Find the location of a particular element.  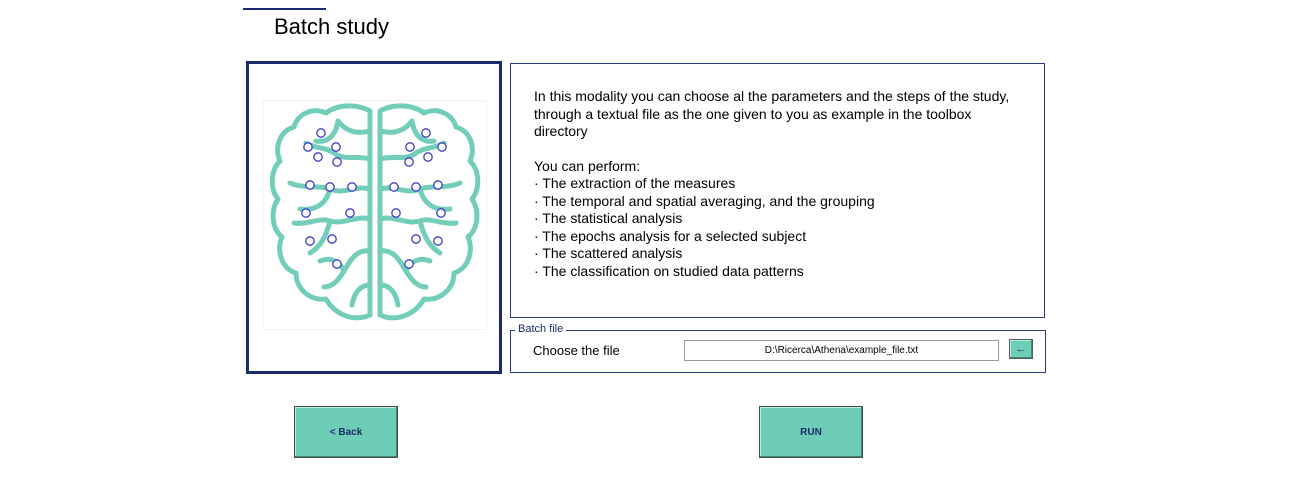

back-button: < Back is located at coordinates (346, 432).